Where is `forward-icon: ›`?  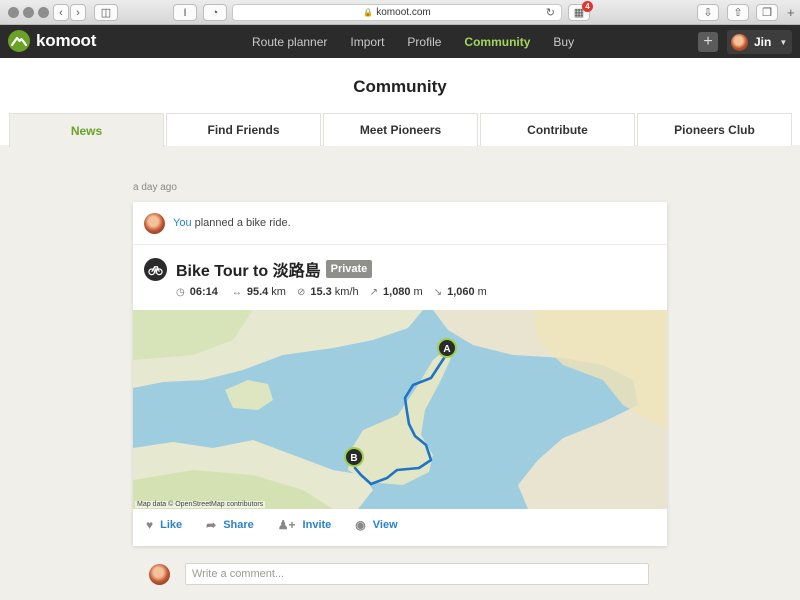 forward-icon: › is located at coordinates (78, 12).